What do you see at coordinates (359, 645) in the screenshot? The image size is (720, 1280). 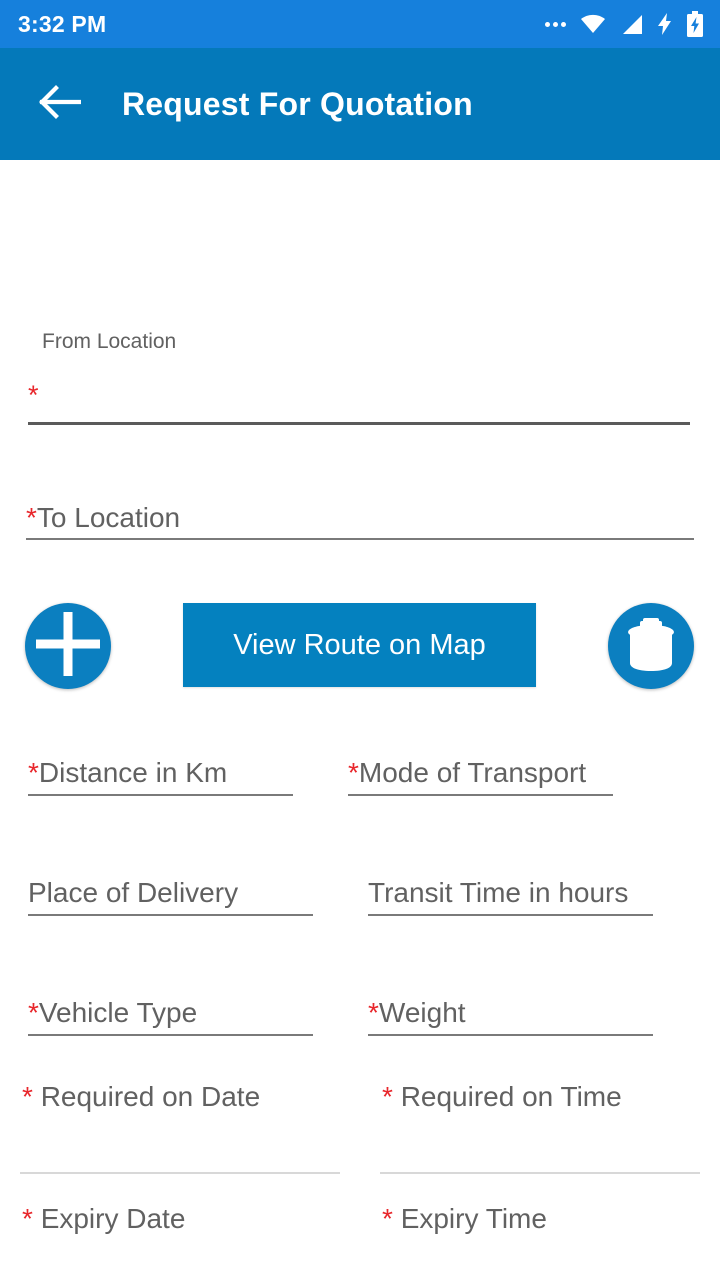 I see `view-route-on-map-button: View Route on Map` at bounding box center [359, 645].